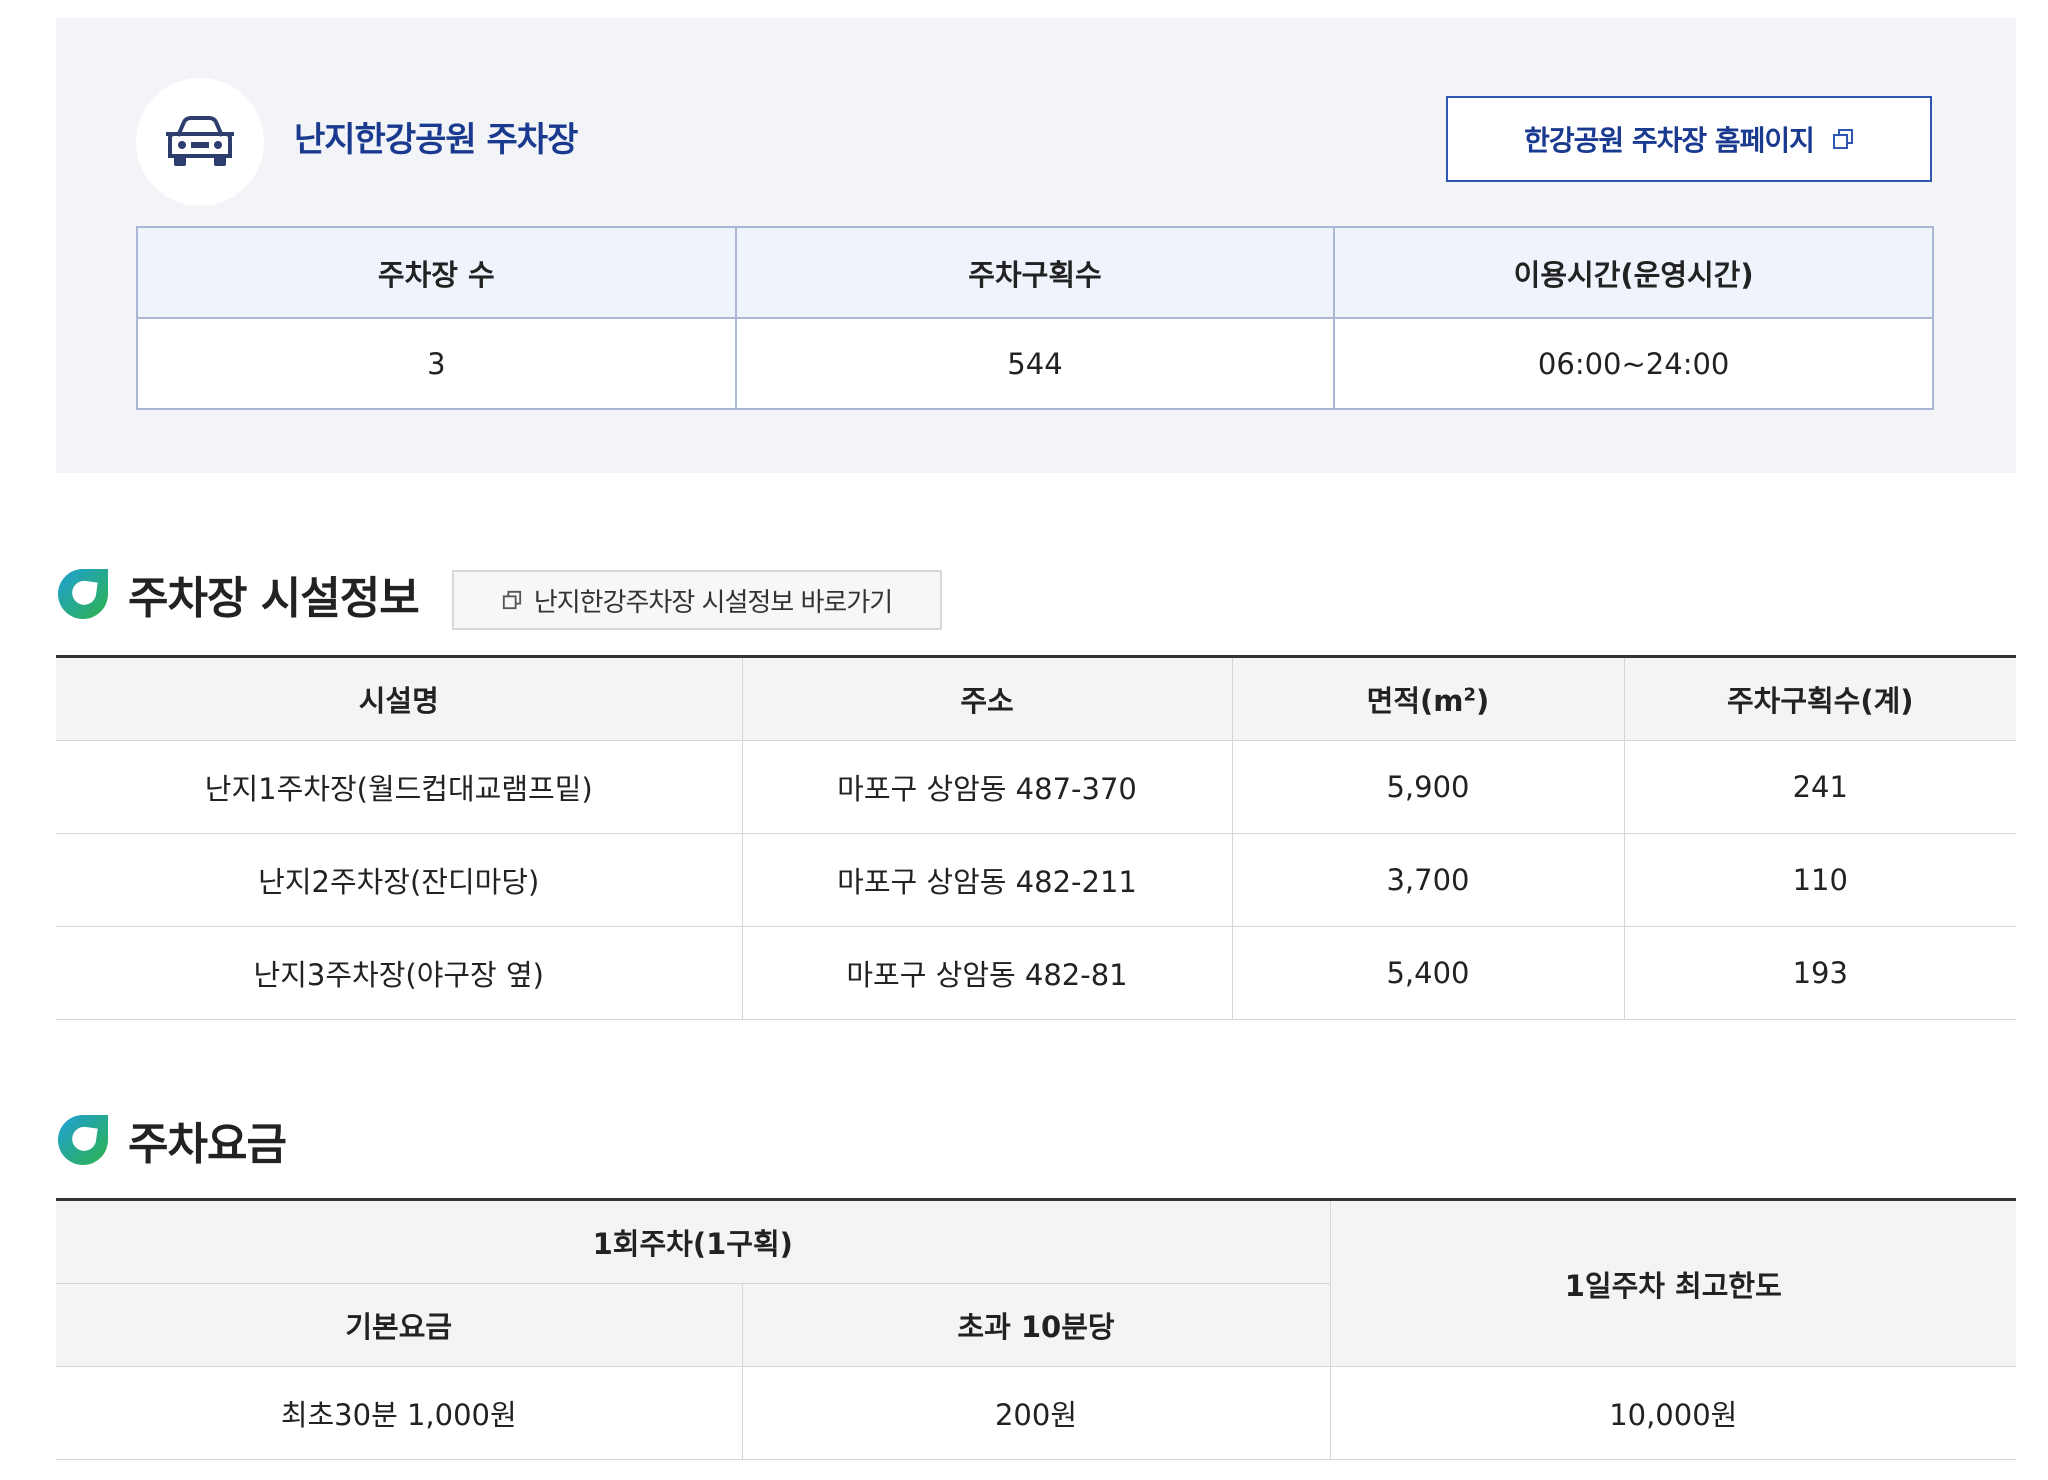 The image size is (2048, 1480). I want to click on summary-hours: 06:00~24:00, so click(1633, 363).